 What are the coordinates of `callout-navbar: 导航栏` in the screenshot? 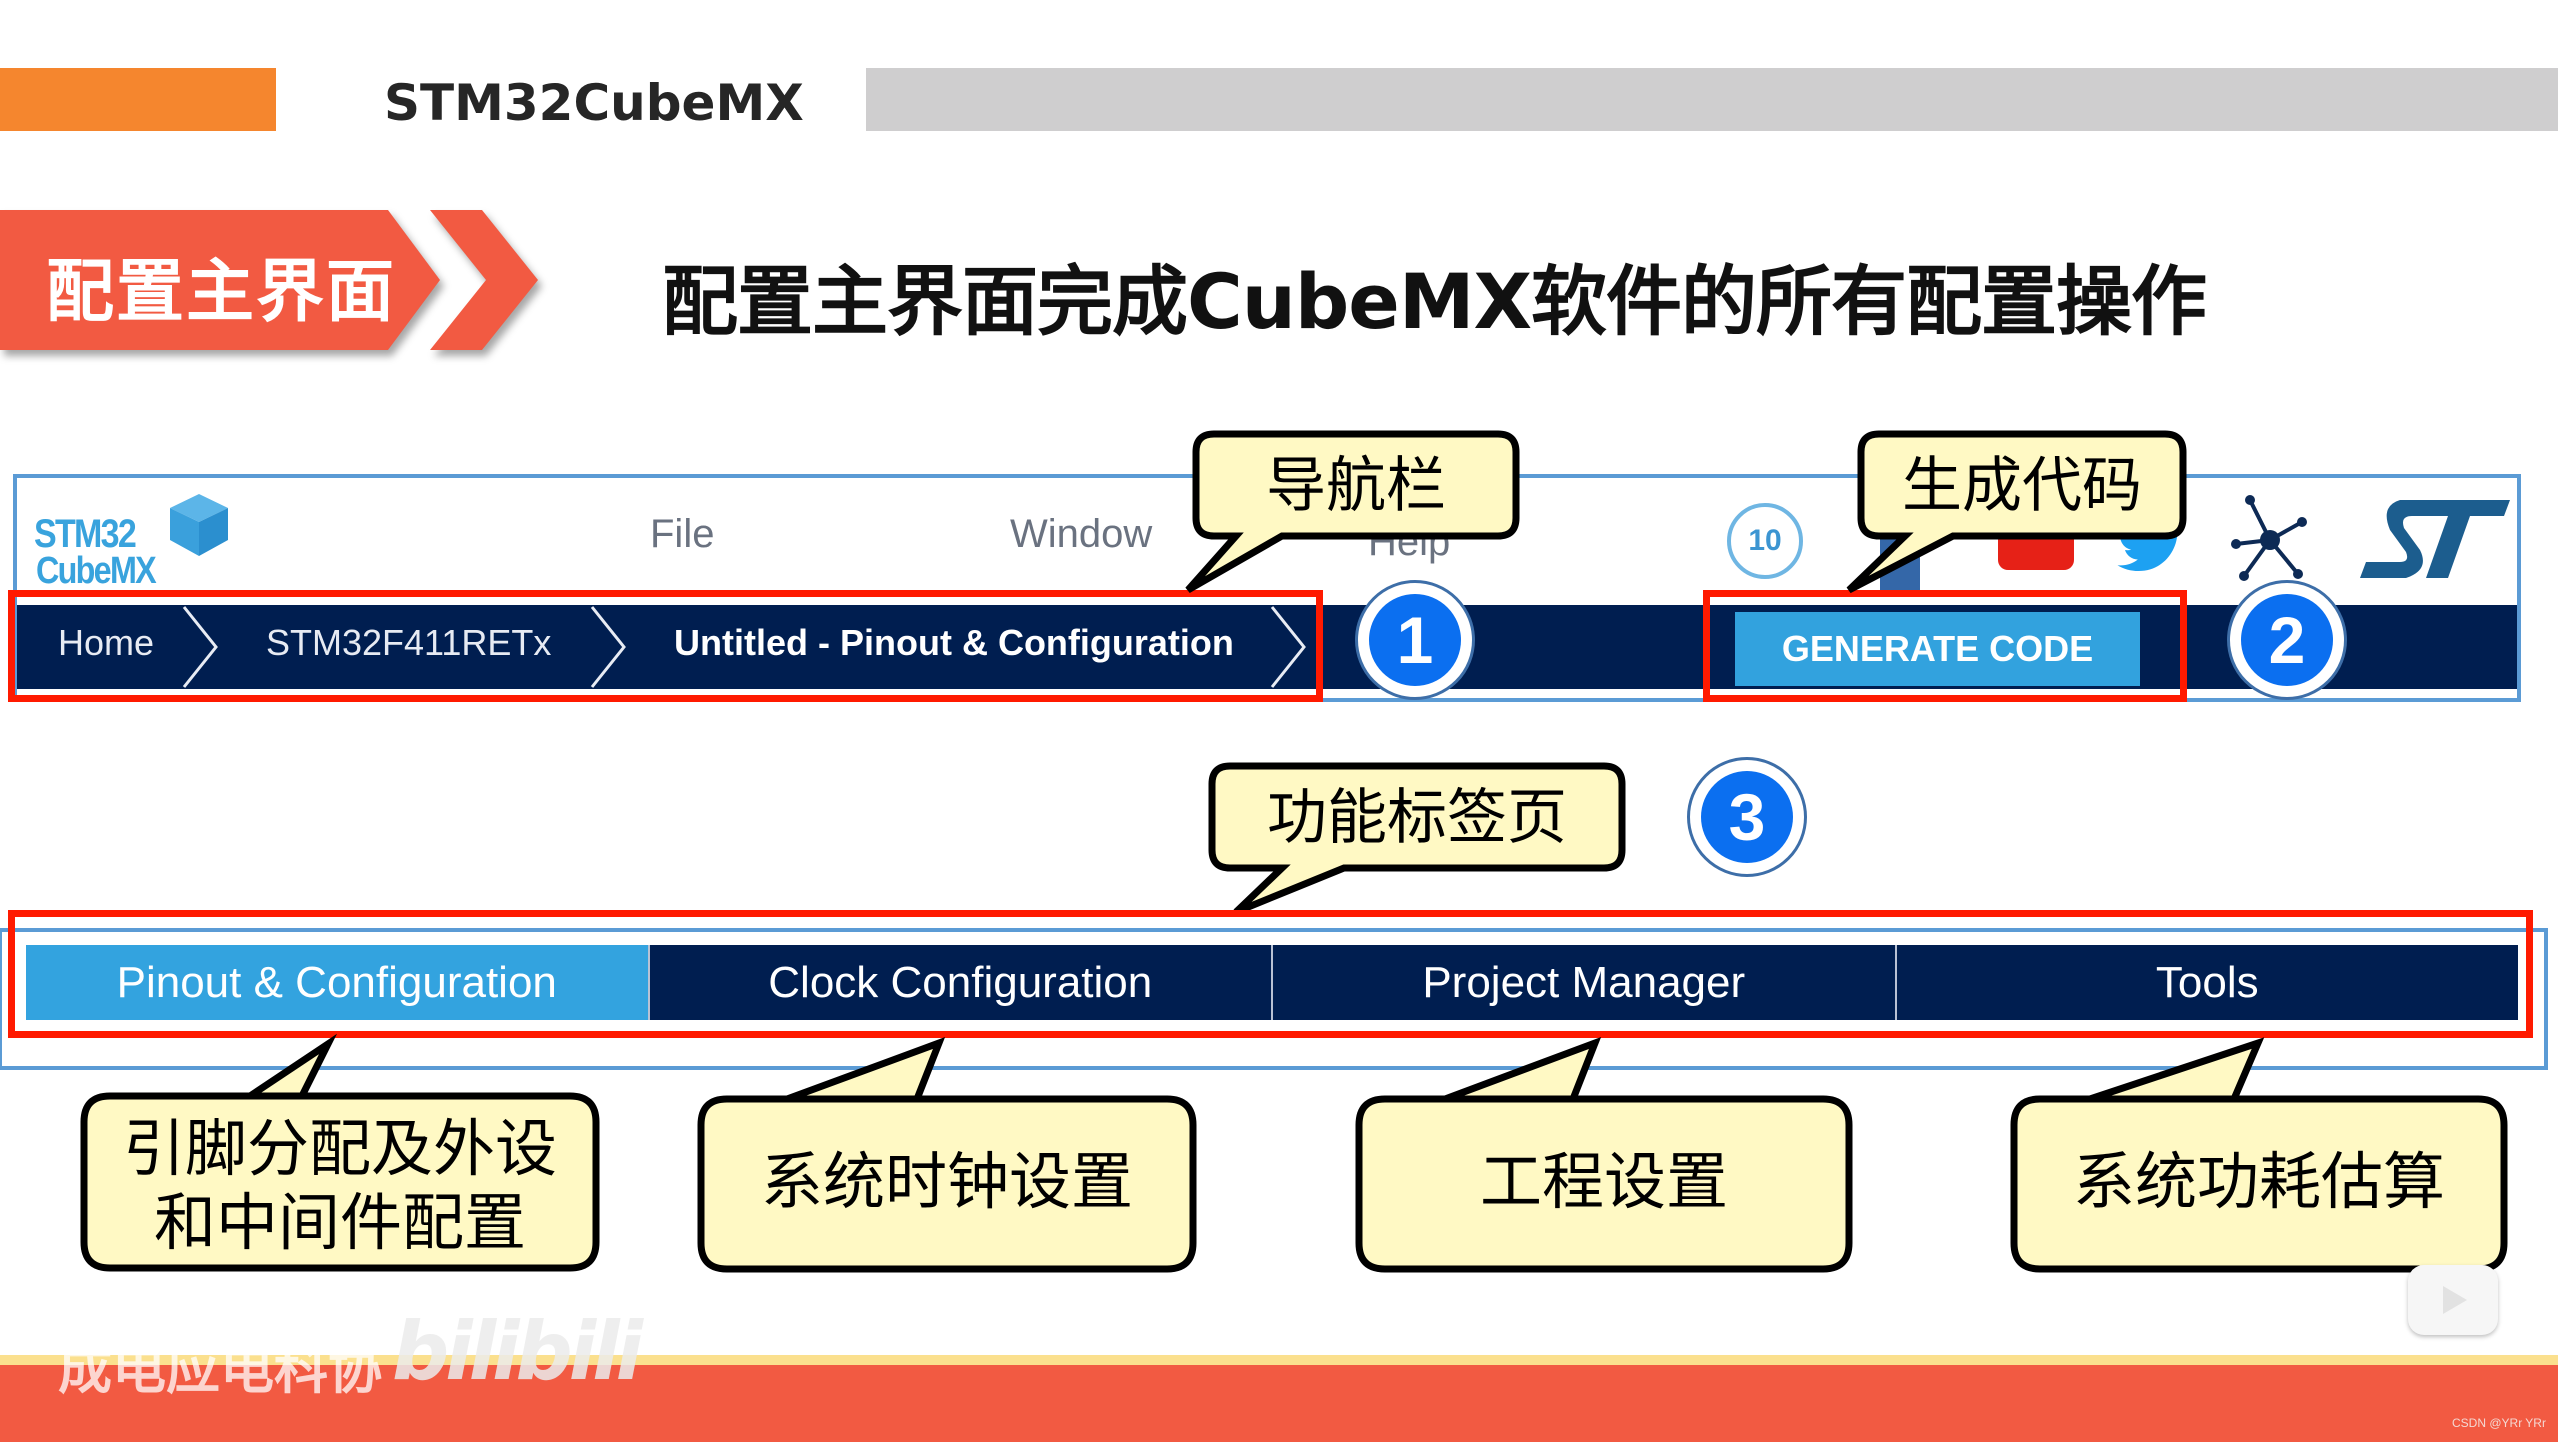 It's located at (1352, 512).